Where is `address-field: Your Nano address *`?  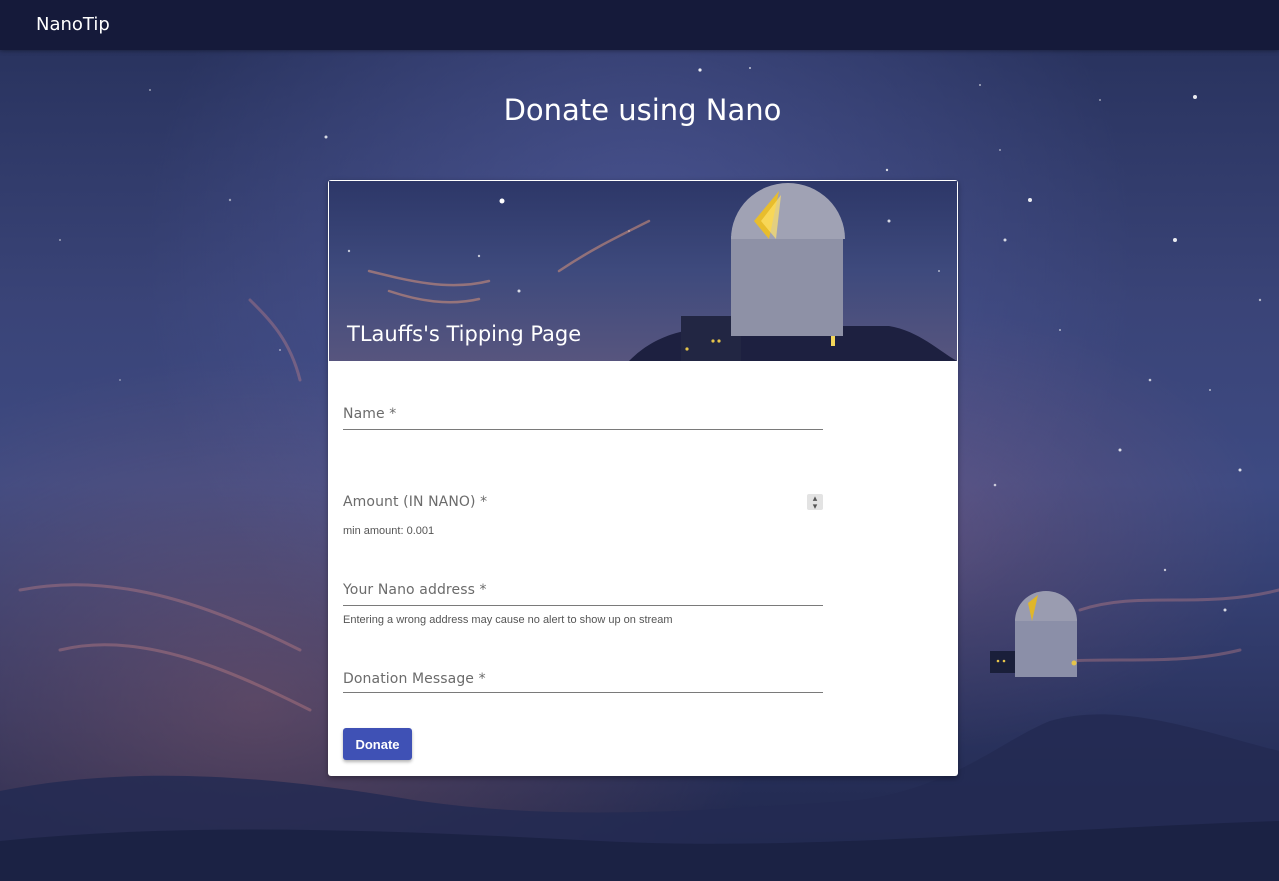
address-field: Your Nano address * is located at coordinates (585, 594).